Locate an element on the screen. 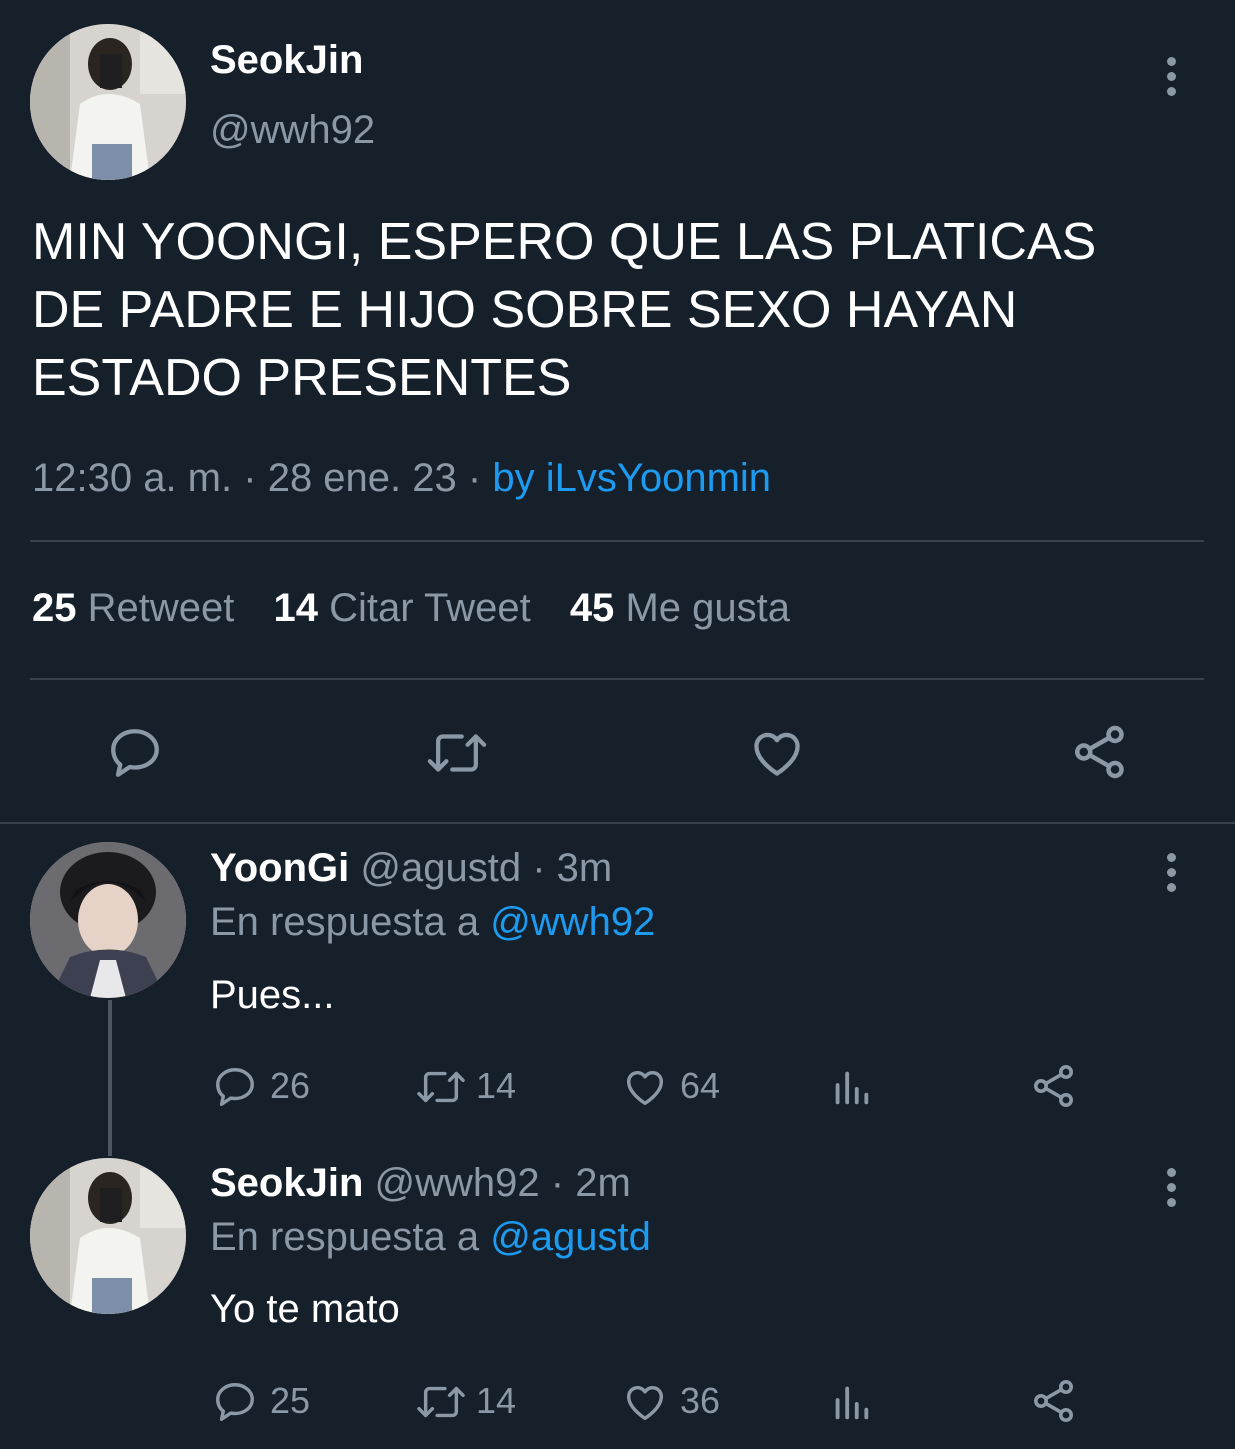 The image size is (1235, 1449). reply-context: En respuesta a @wwh92 is located at coordinates (432, 922).